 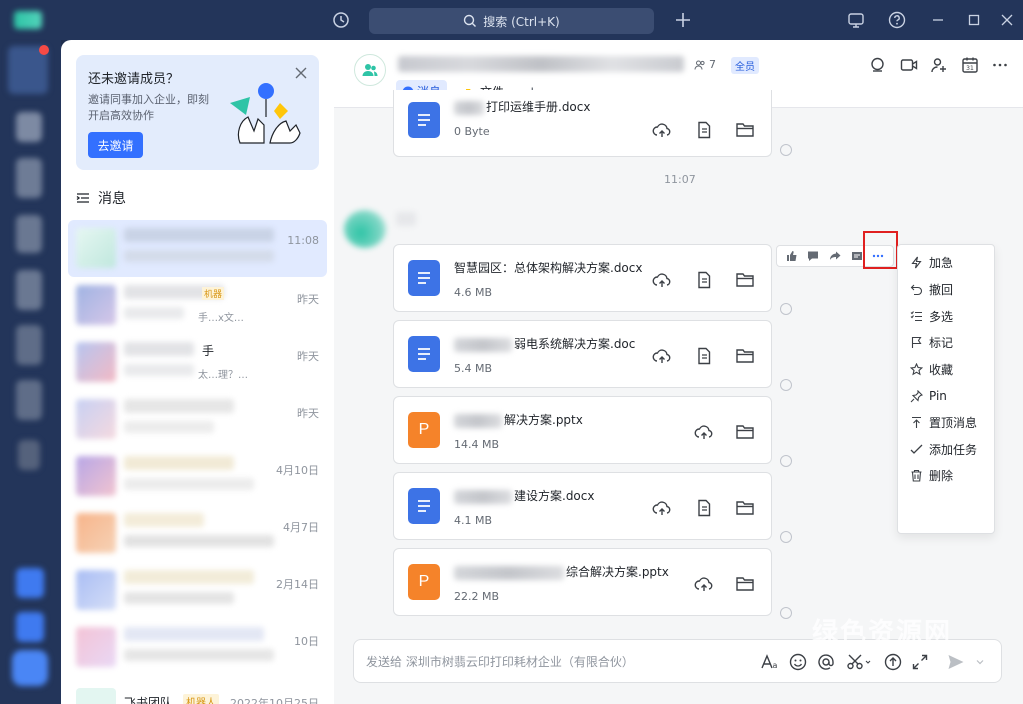 What do you see at coordinates (406, 219) in the screenshot?
I see `sender-name-blurred` at bounding box center [406, 219].